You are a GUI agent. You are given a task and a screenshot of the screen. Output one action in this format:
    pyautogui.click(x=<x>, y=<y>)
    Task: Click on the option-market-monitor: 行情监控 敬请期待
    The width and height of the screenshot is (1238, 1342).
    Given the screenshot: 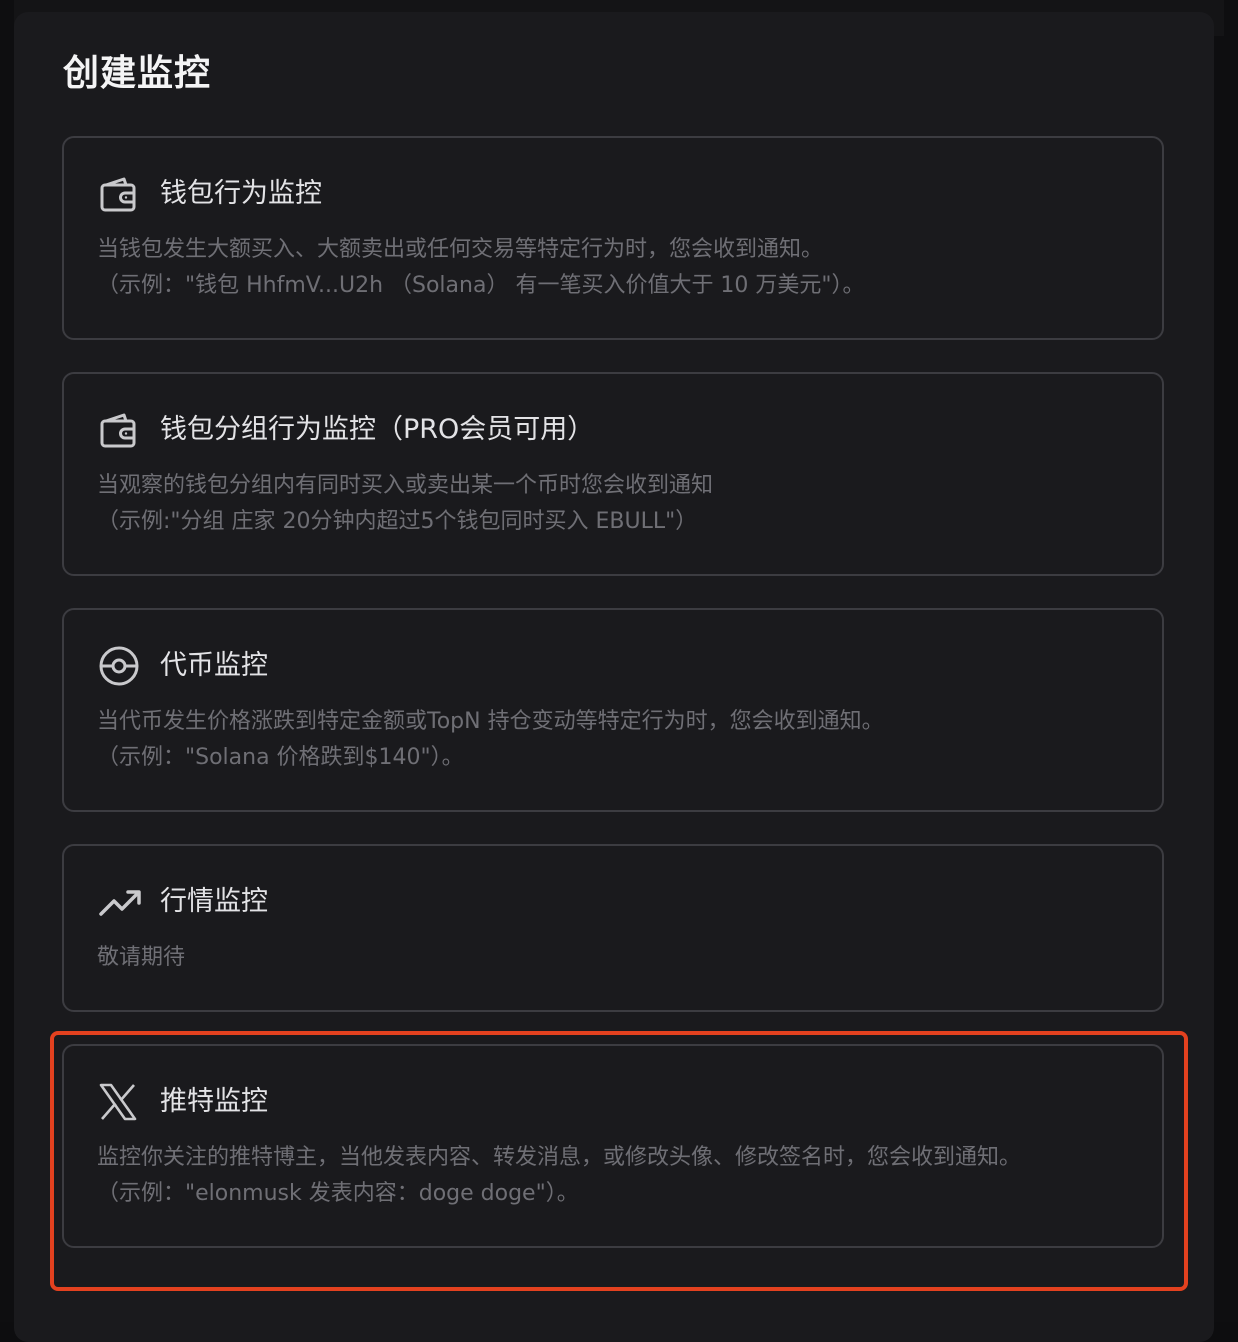 What is the action you would take?
    pyautogui.click(x=613, y=928)
    